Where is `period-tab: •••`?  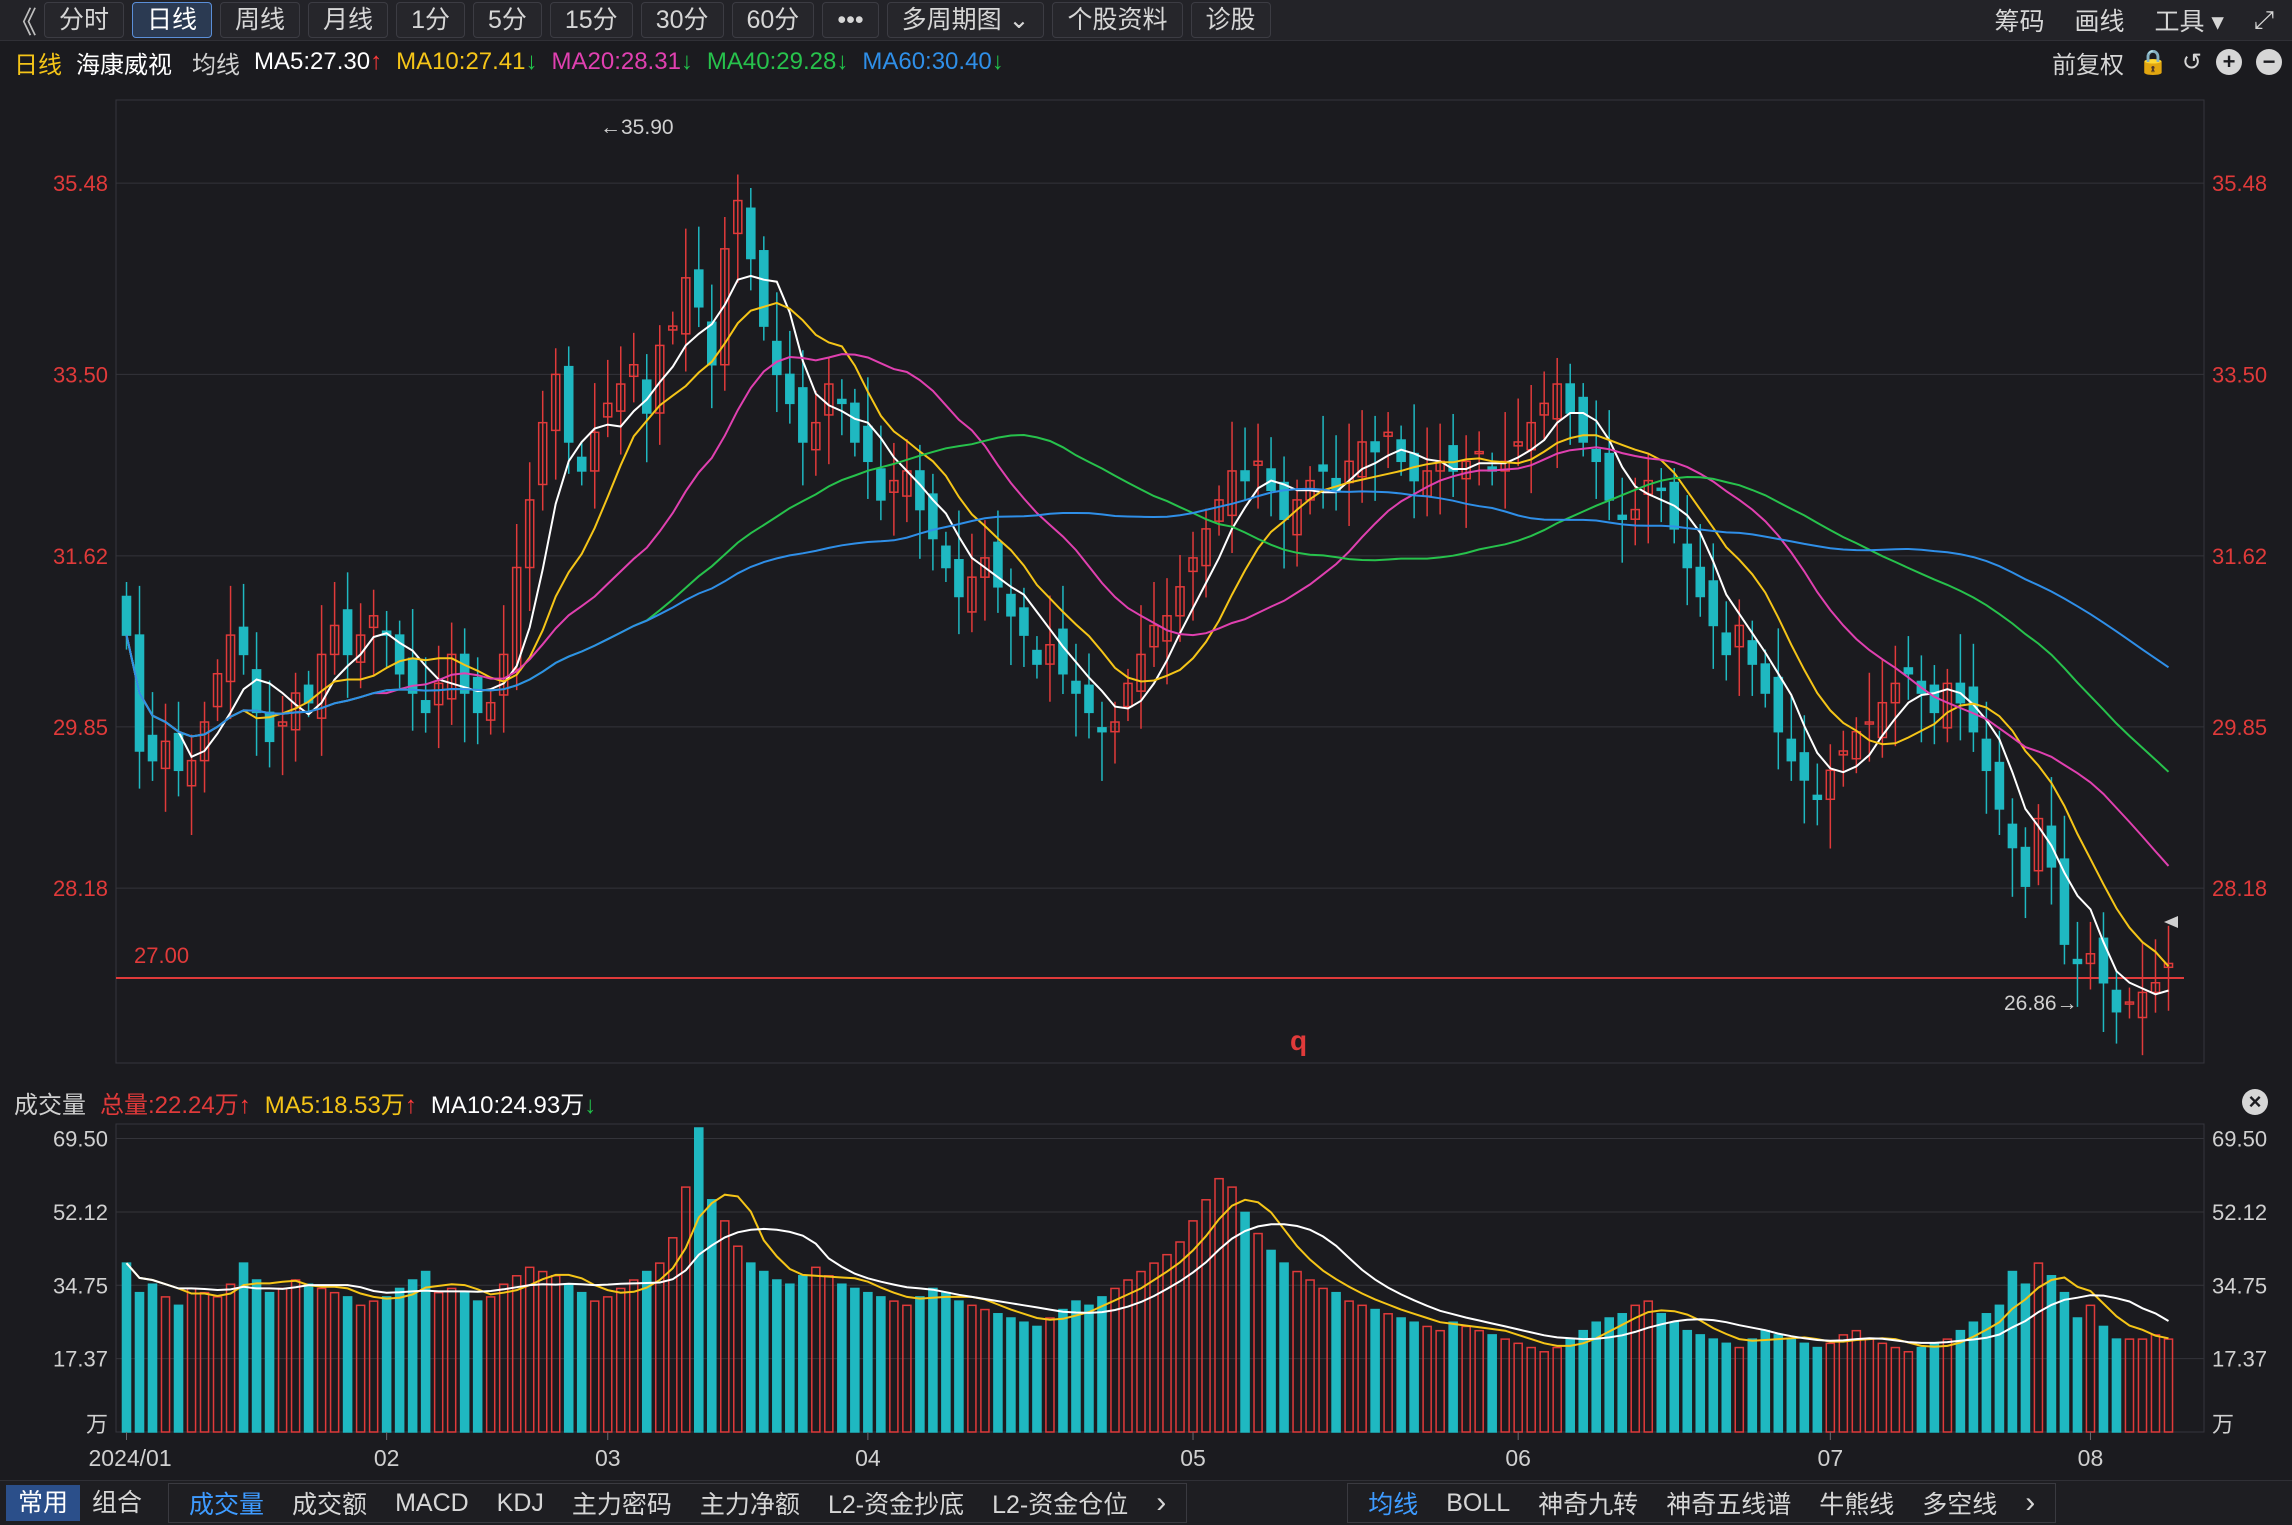 period-tab: ••• is located at coordinates (850, 20).